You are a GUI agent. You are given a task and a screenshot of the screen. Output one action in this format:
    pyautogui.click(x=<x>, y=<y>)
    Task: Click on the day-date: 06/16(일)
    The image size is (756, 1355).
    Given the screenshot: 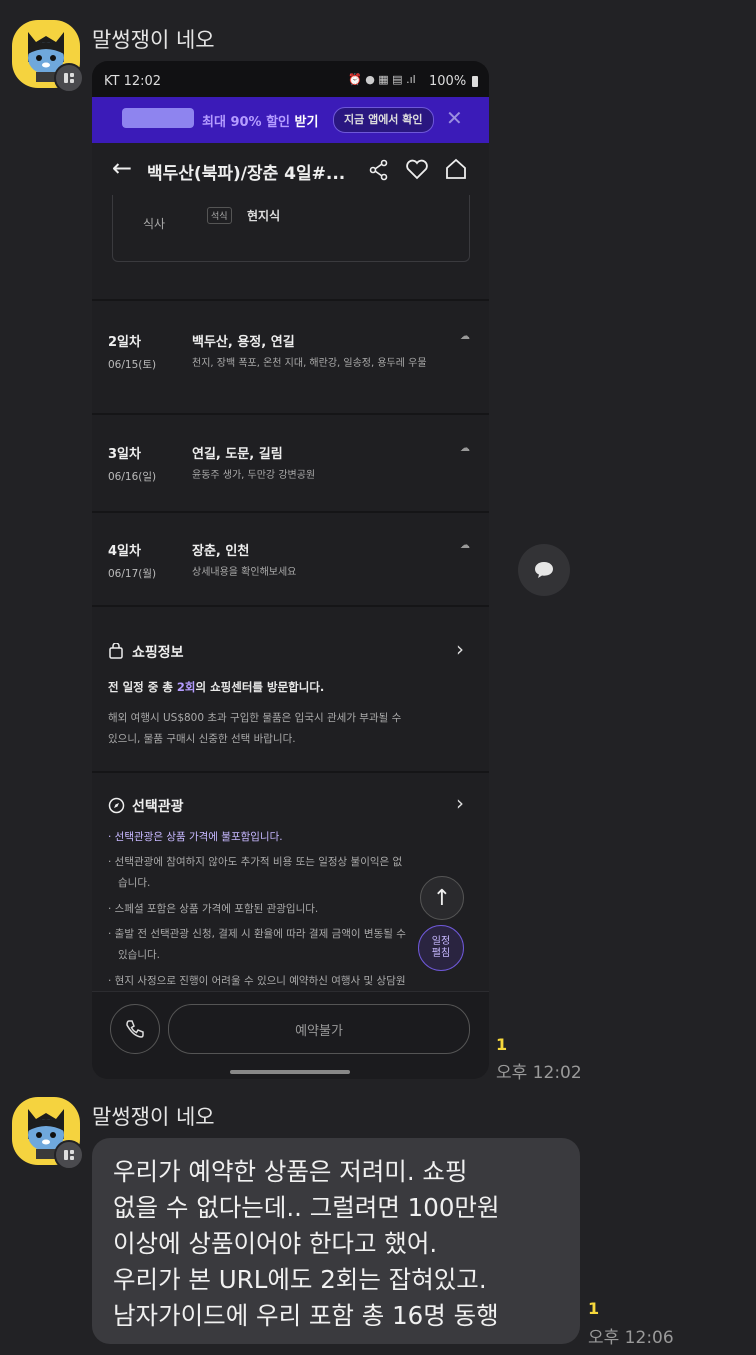 What is the action you would take?
    pyautogui.click(x=132, y=477)
    